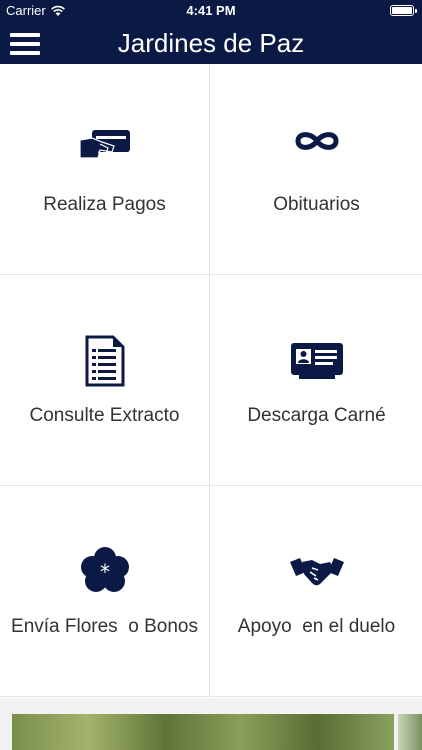 The height and width of the screenshot is (750, 422). What do you see at coordinates (105, 169) in the screenshot?
I see `tile-realiza-pagos: Realiza Pagos` at bounding box center [105, 169].